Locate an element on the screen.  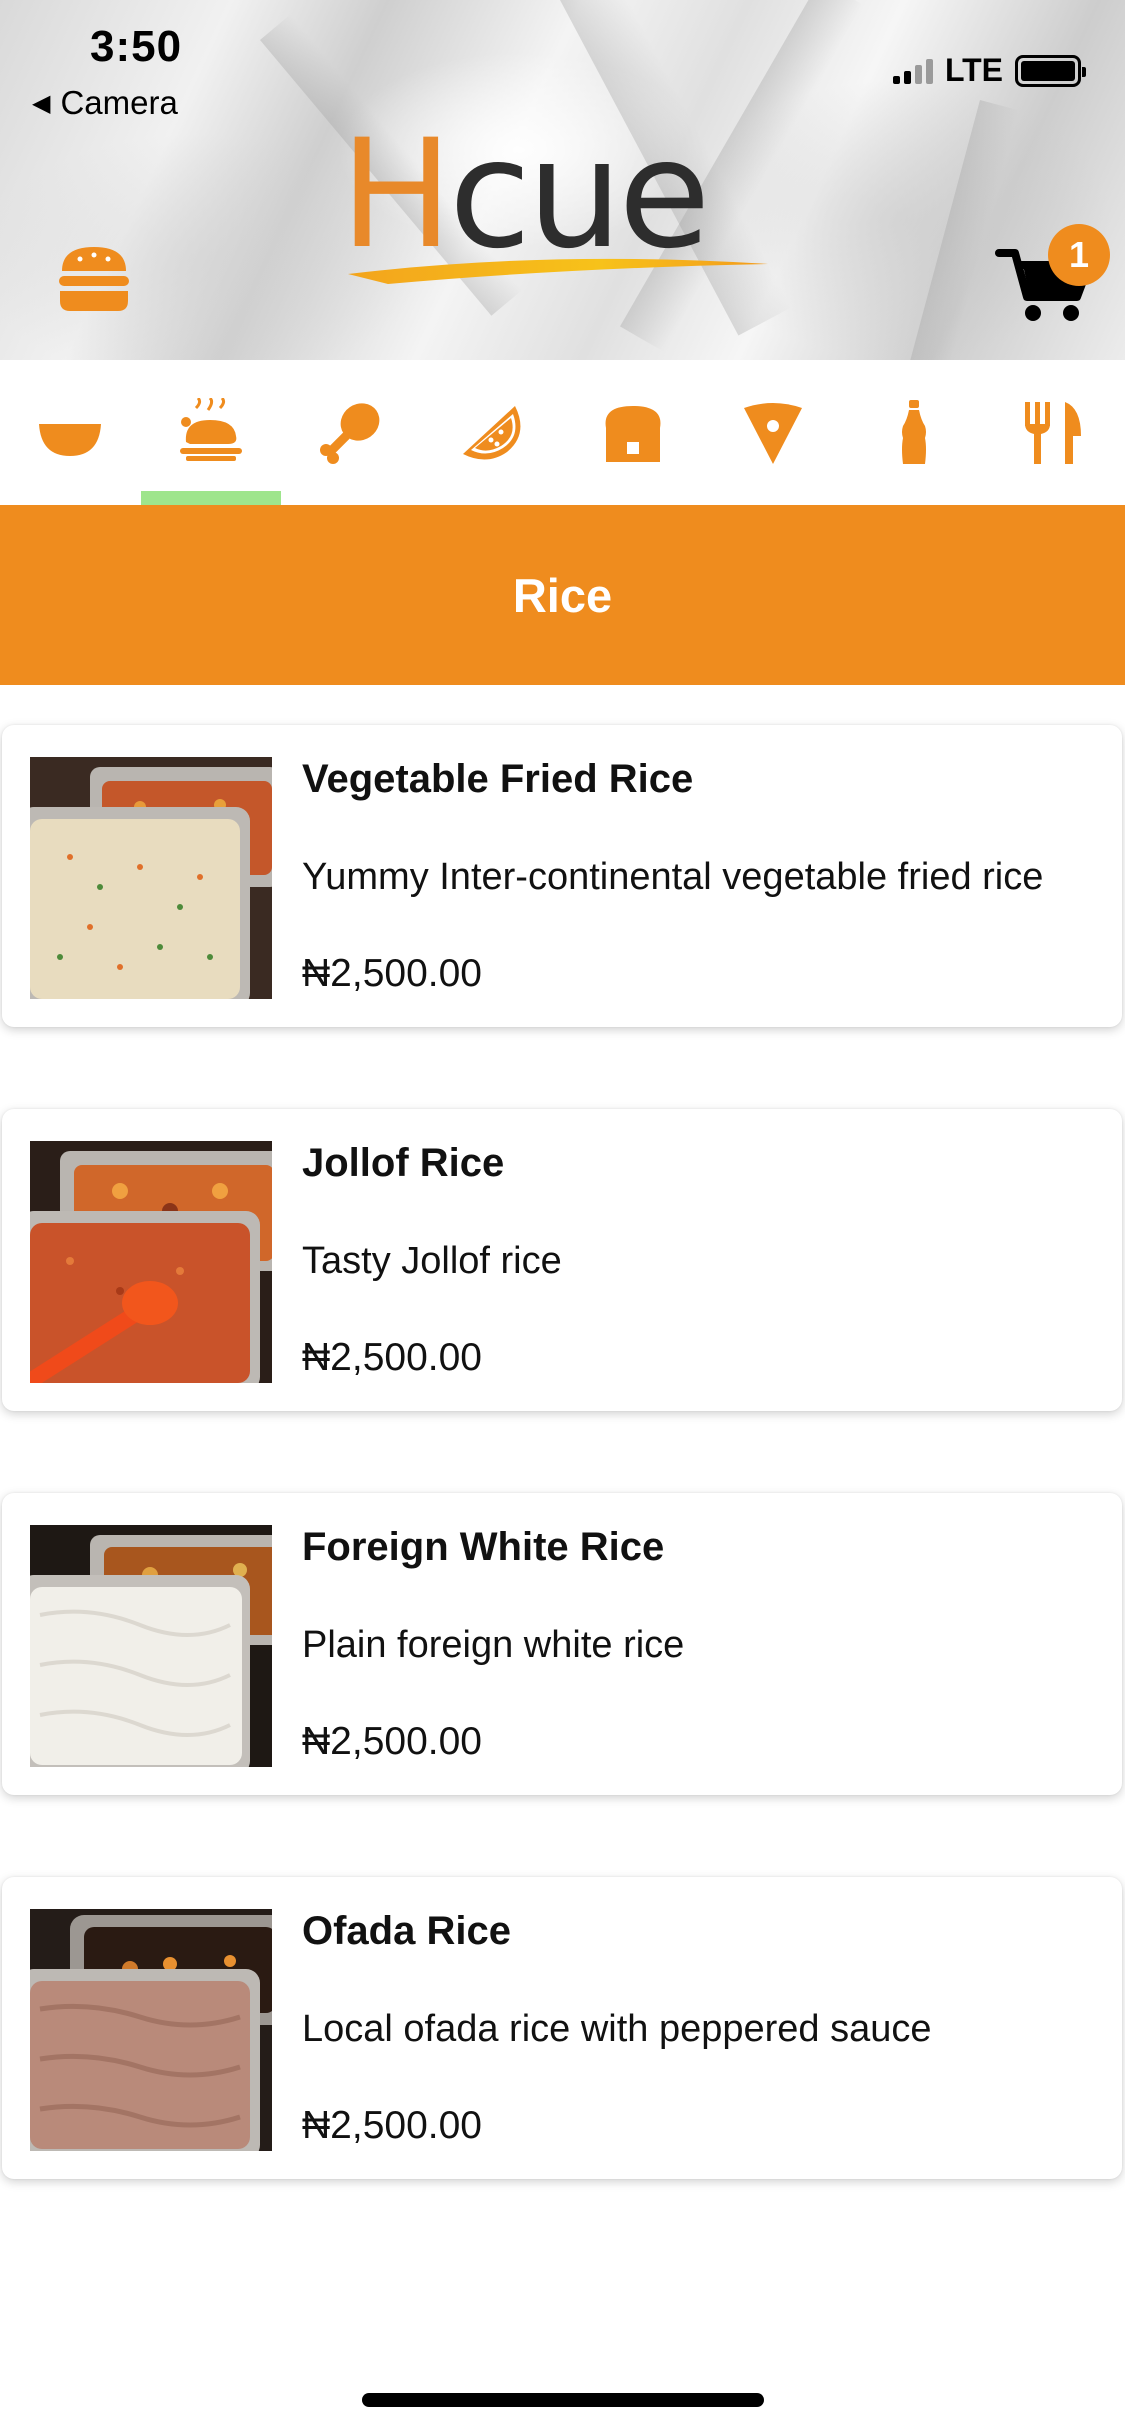
back-triangle-icon: ◀ is located at coordinates (41, 103).